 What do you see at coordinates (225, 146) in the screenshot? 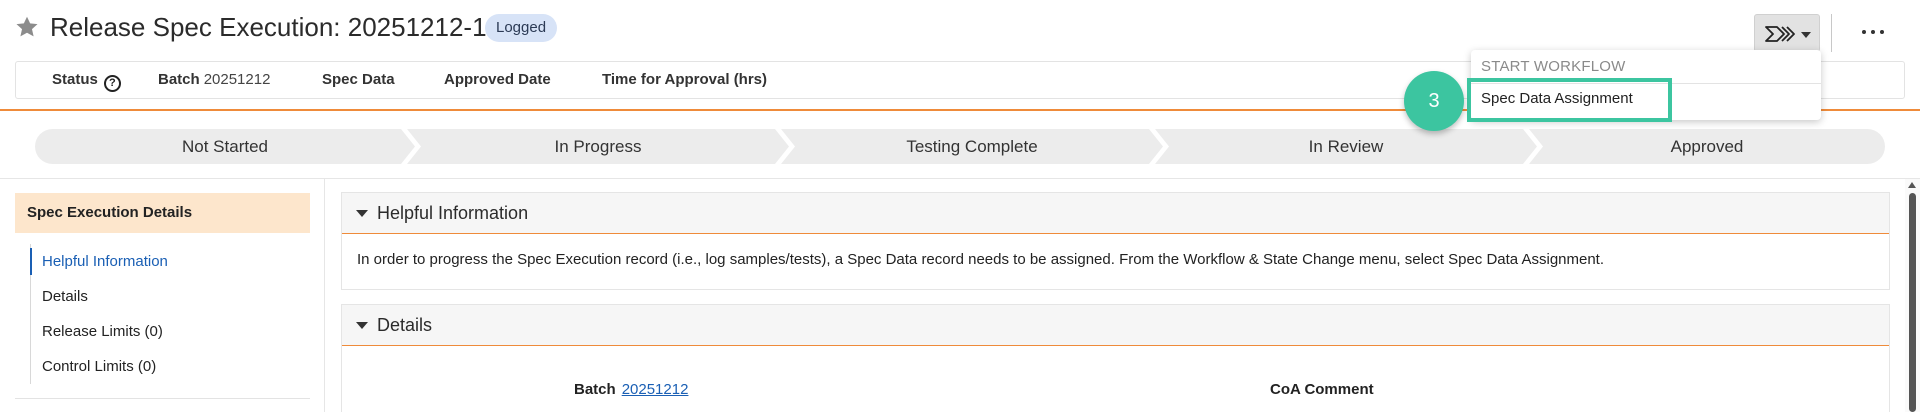
I see `stage-not-started: Not Started` at bounding box center [225, 146].